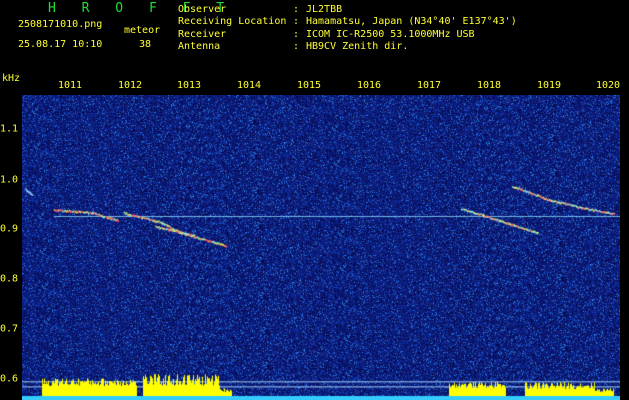 This screenshot has height=400, width=629. I want to click on x-tick-label: 1016, so click(369, 85).